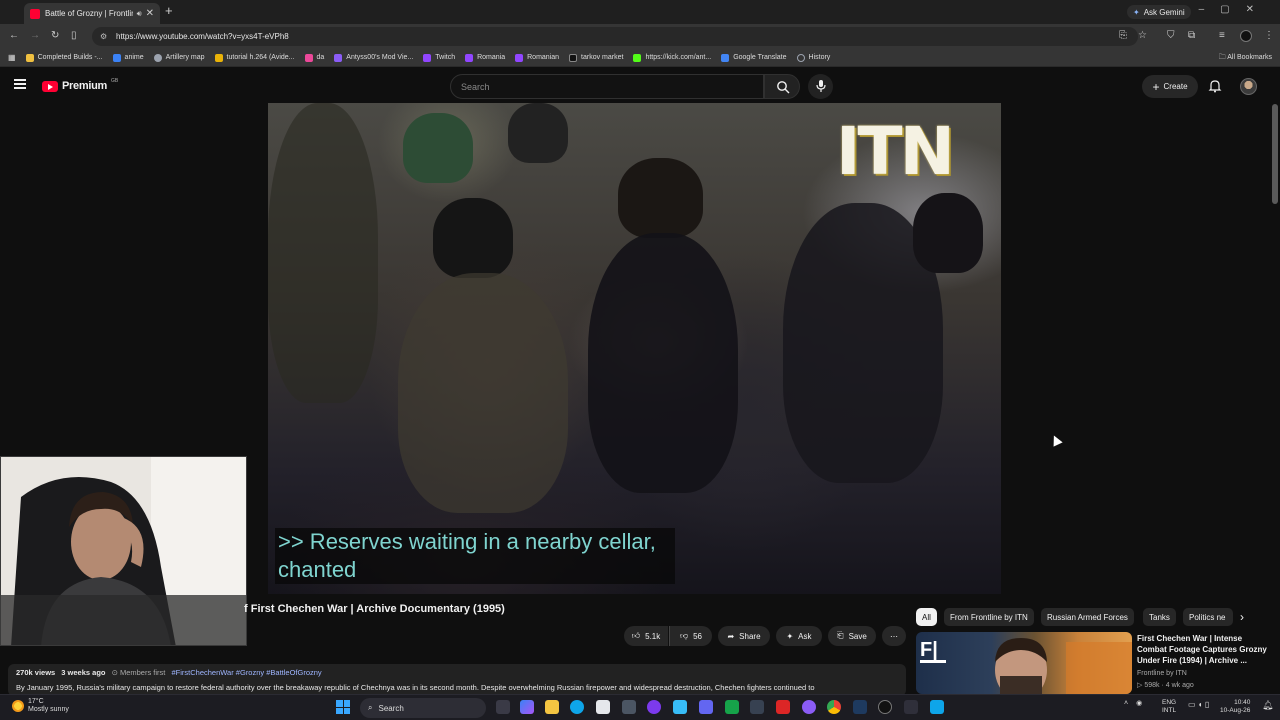 The height and width of the screenshot is (720, 1280). I want to click on network-volume-battery-icons: ▭ ◖ ▯, so click(1198, 704).